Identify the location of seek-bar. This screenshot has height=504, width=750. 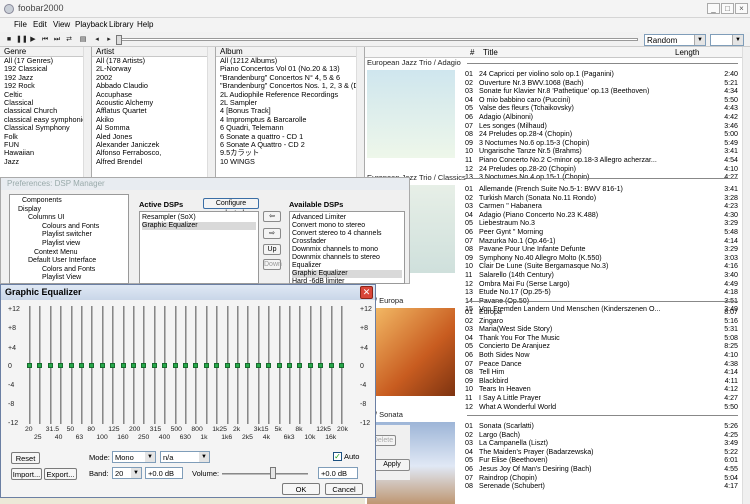
(378, 39).